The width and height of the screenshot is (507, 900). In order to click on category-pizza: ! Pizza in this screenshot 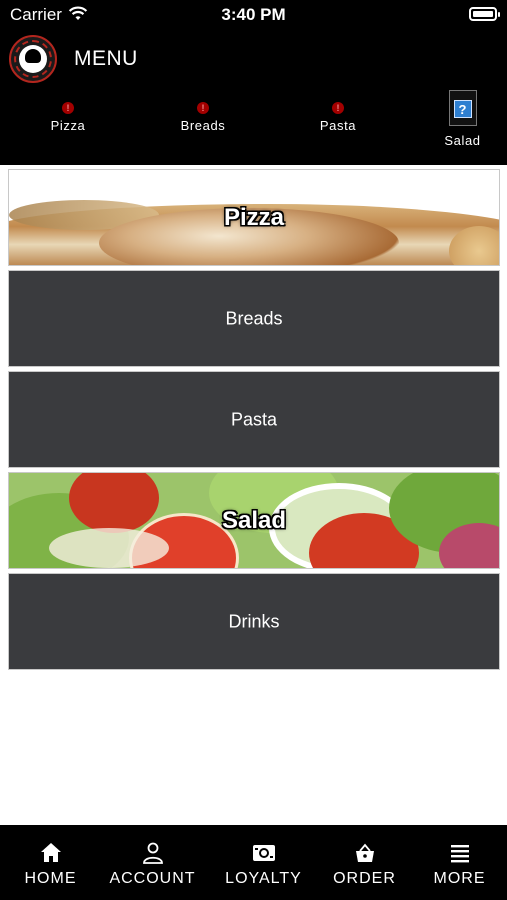, I will do `click(68, 125)`.